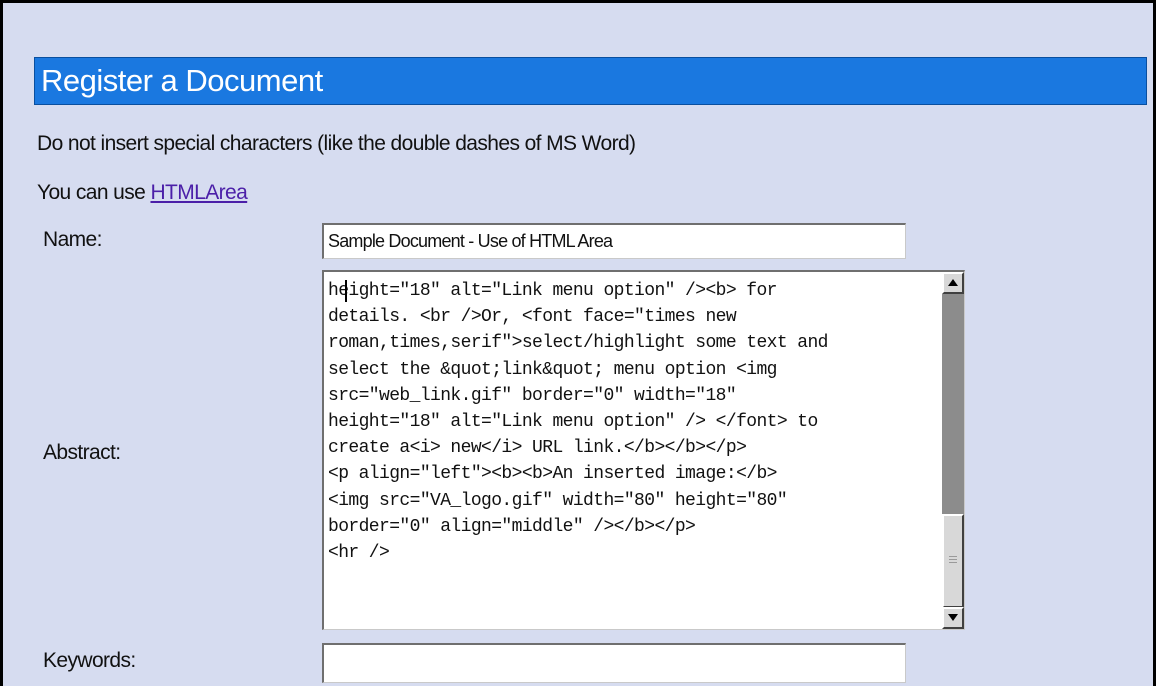 Image resolution: width=1156 pixels, height=686 pixels. I want to click on text-caret, so click(346, 291).